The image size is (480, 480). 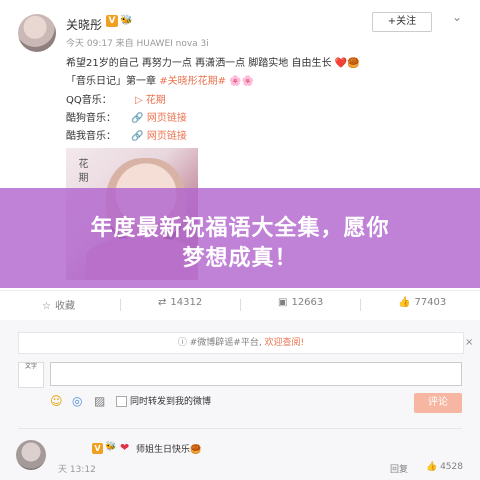 What do you see at coordinates (84, 24) in the screenshot?
I see `user-name: 关晓彤` at bounding box center [84, 24].